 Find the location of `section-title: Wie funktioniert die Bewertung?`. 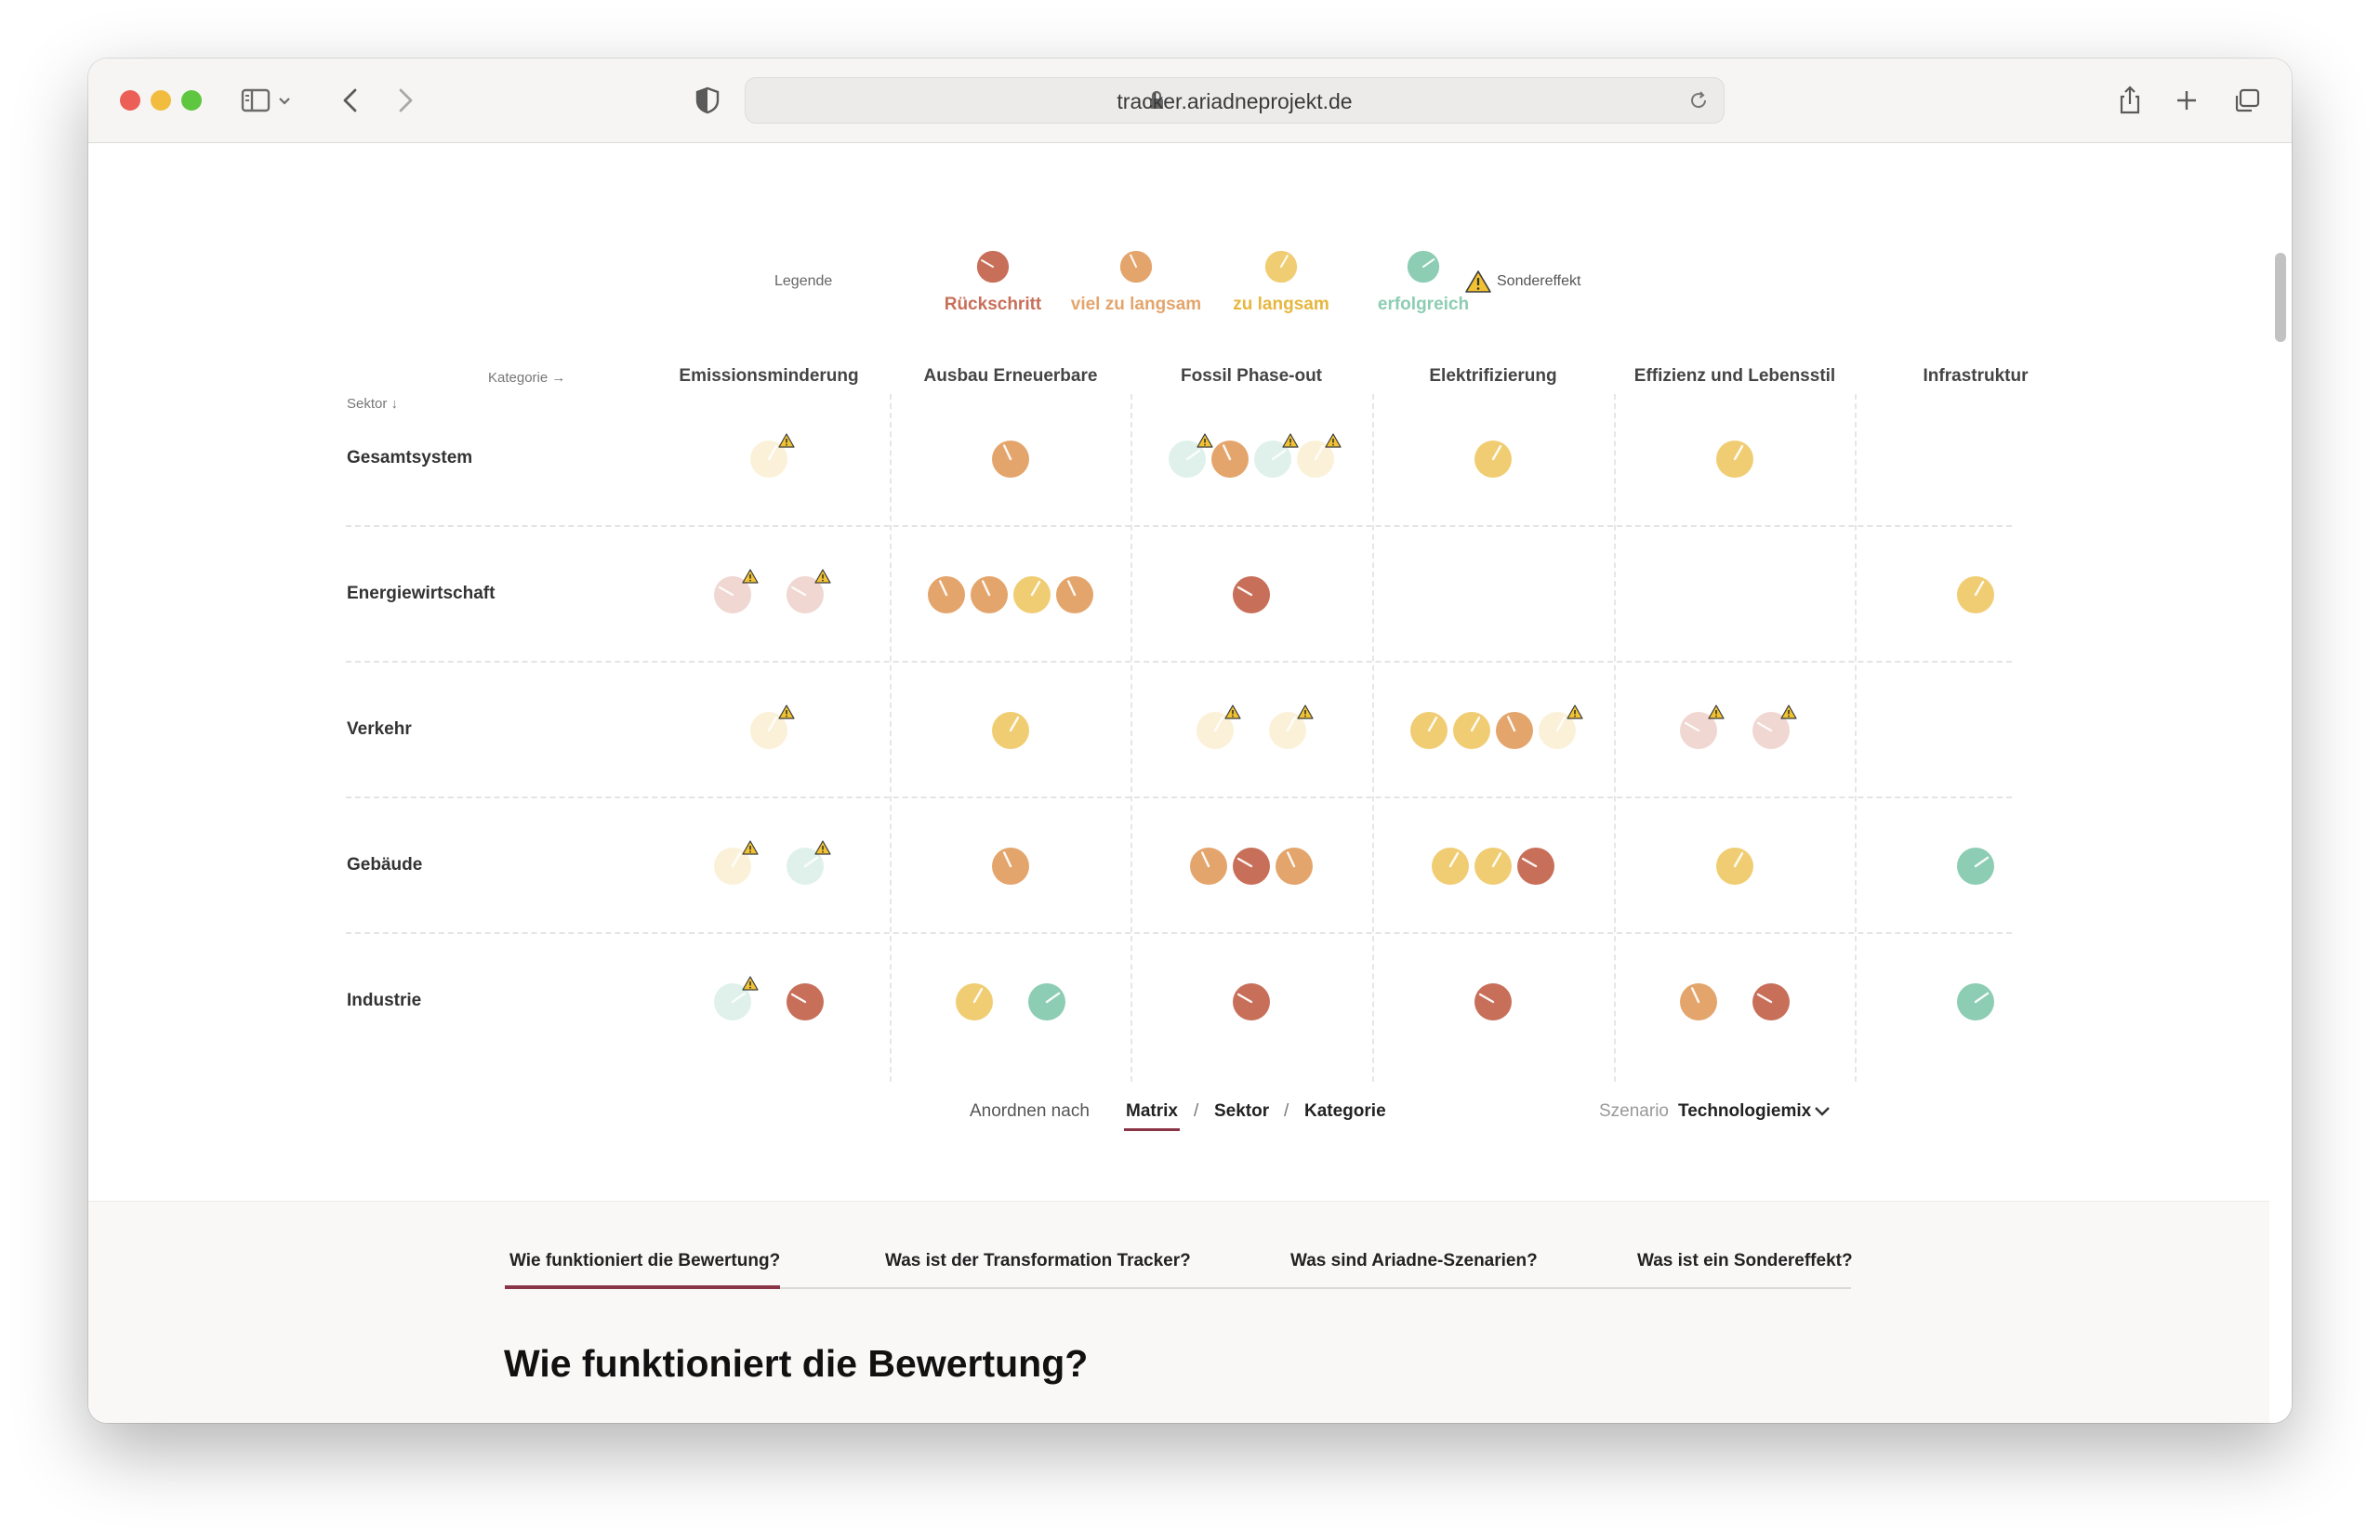

section-title: Wie funktioniert die Bewertung? is located at coordinates (796, 1363).